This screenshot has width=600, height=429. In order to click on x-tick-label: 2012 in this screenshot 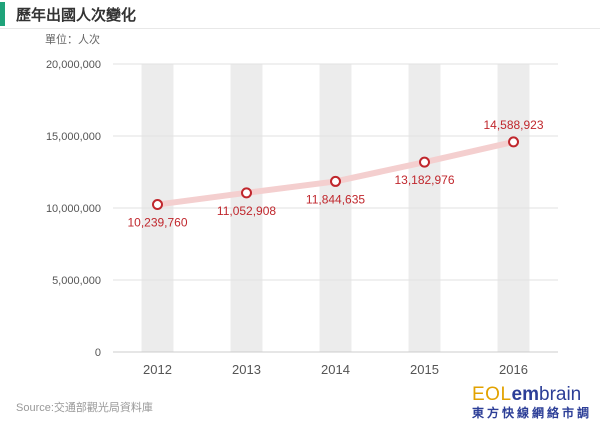, I will do `click(157, 369)`.